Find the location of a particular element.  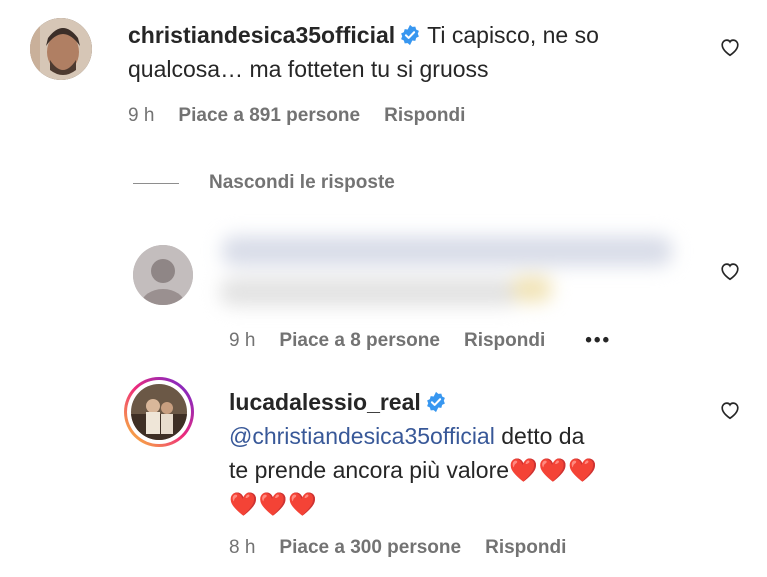

hide-replies-toggle: Nascondi le risposte is located at coordinates (302, 183).